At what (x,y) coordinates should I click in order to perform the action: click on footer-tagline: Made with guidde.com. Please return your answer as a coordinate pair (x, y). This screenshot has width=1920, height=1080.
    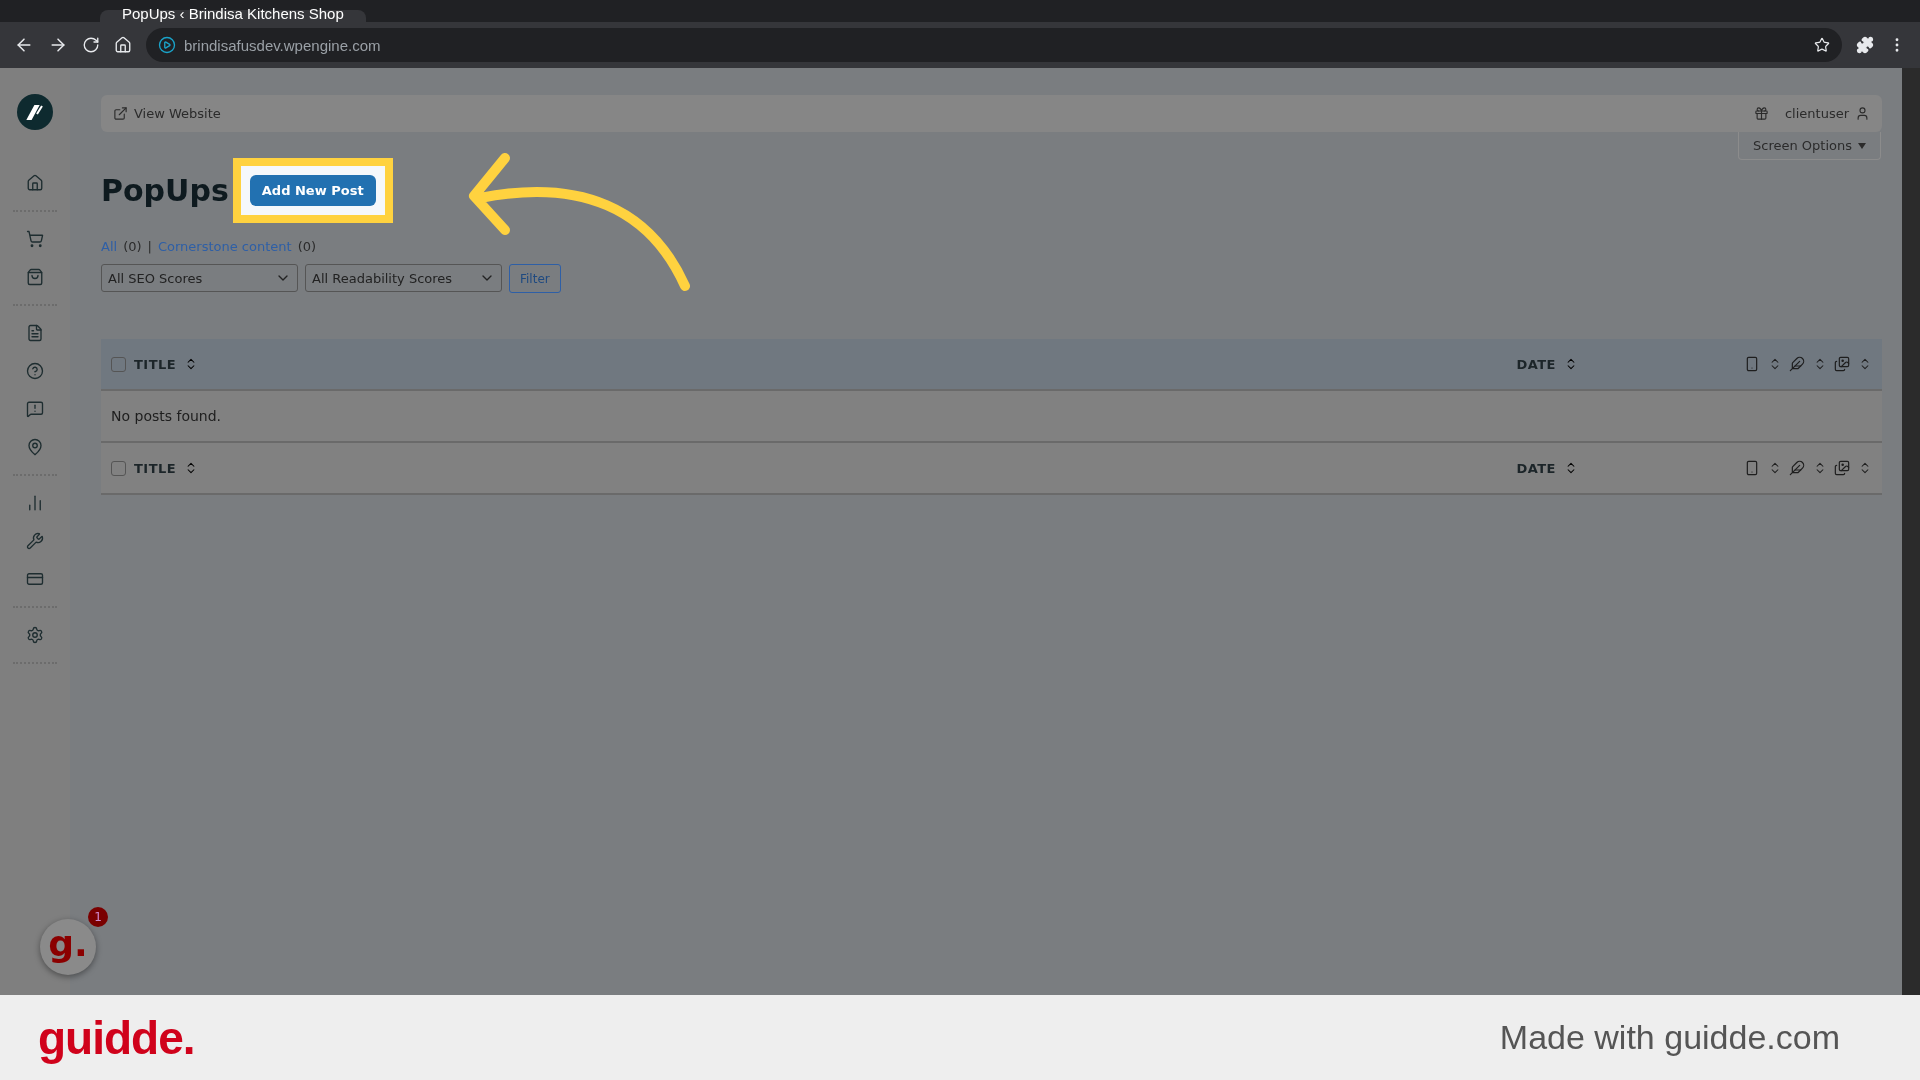
    Looking at the image, I should click on (1669, 1037).